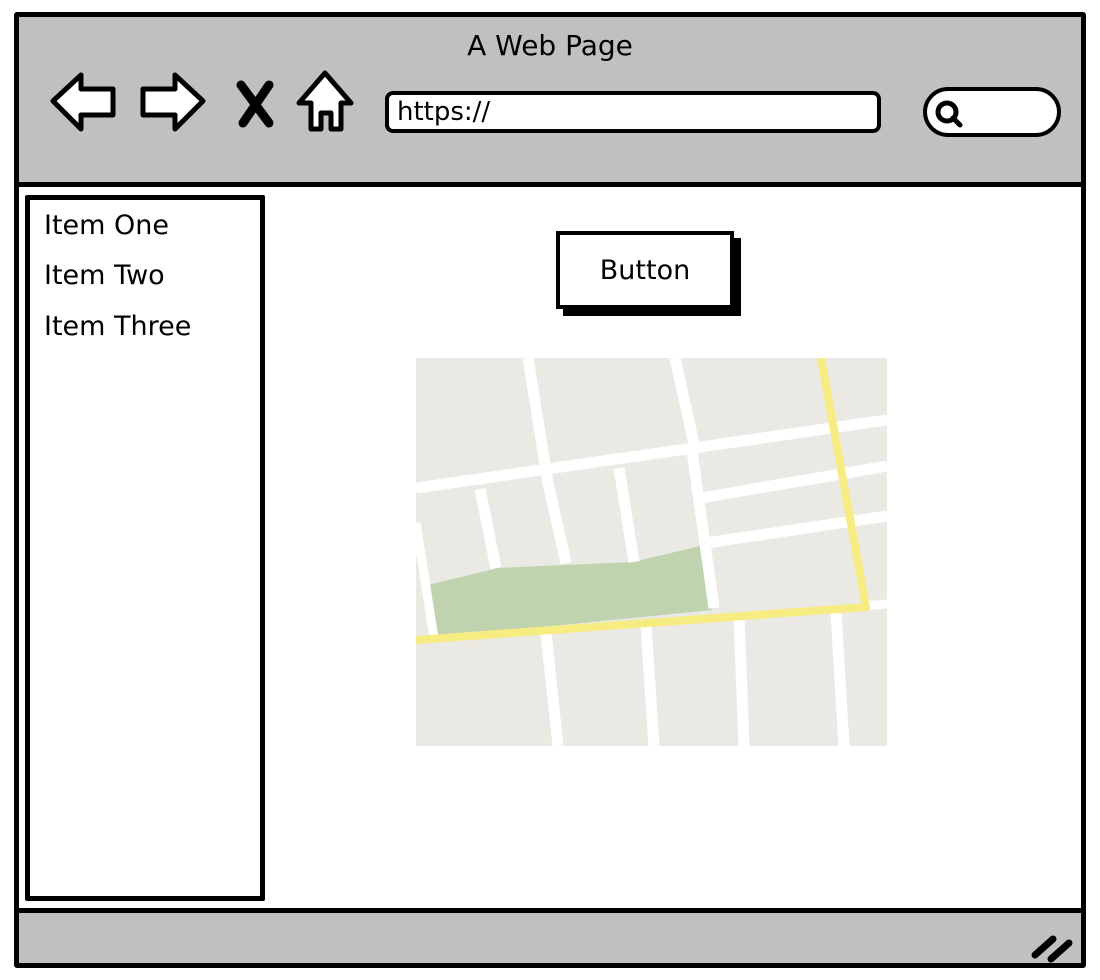 The image size is (1100, 980). Describe the element at coordinates (550, 45) in the screenshot. I see `page-title: A Web Page` at that location.